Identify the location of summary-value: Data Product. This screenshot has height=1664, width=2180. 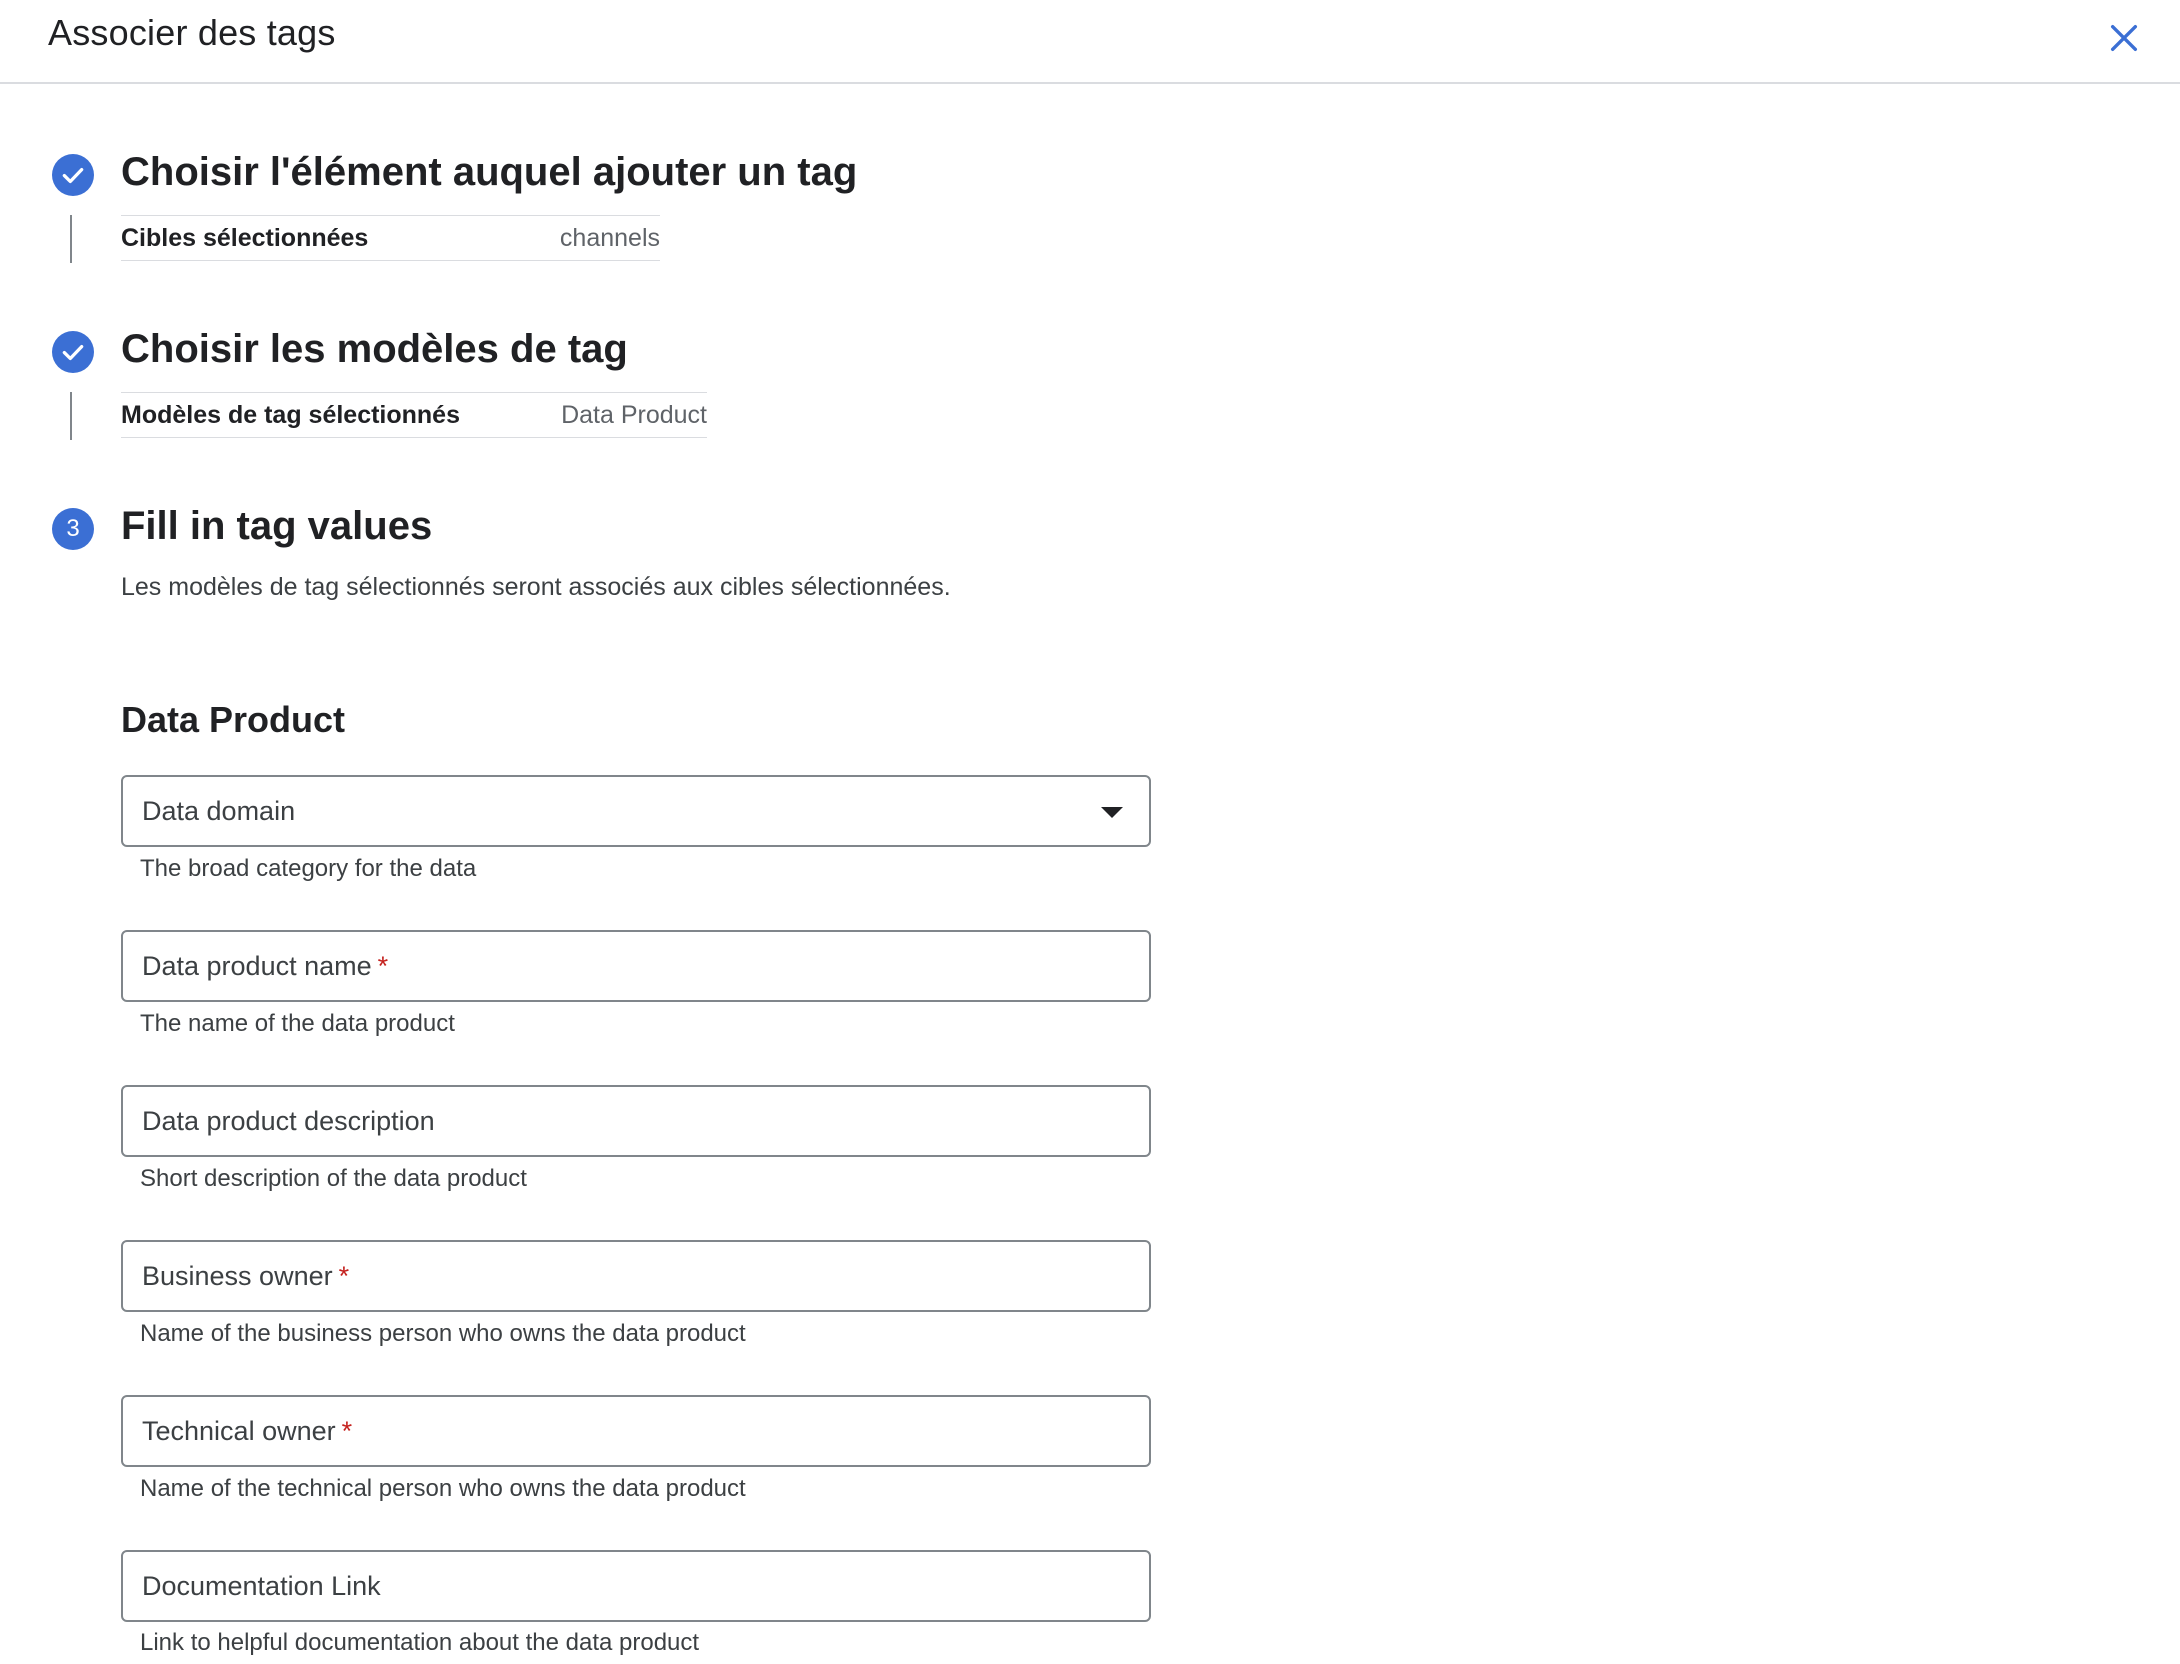
(634, 414).